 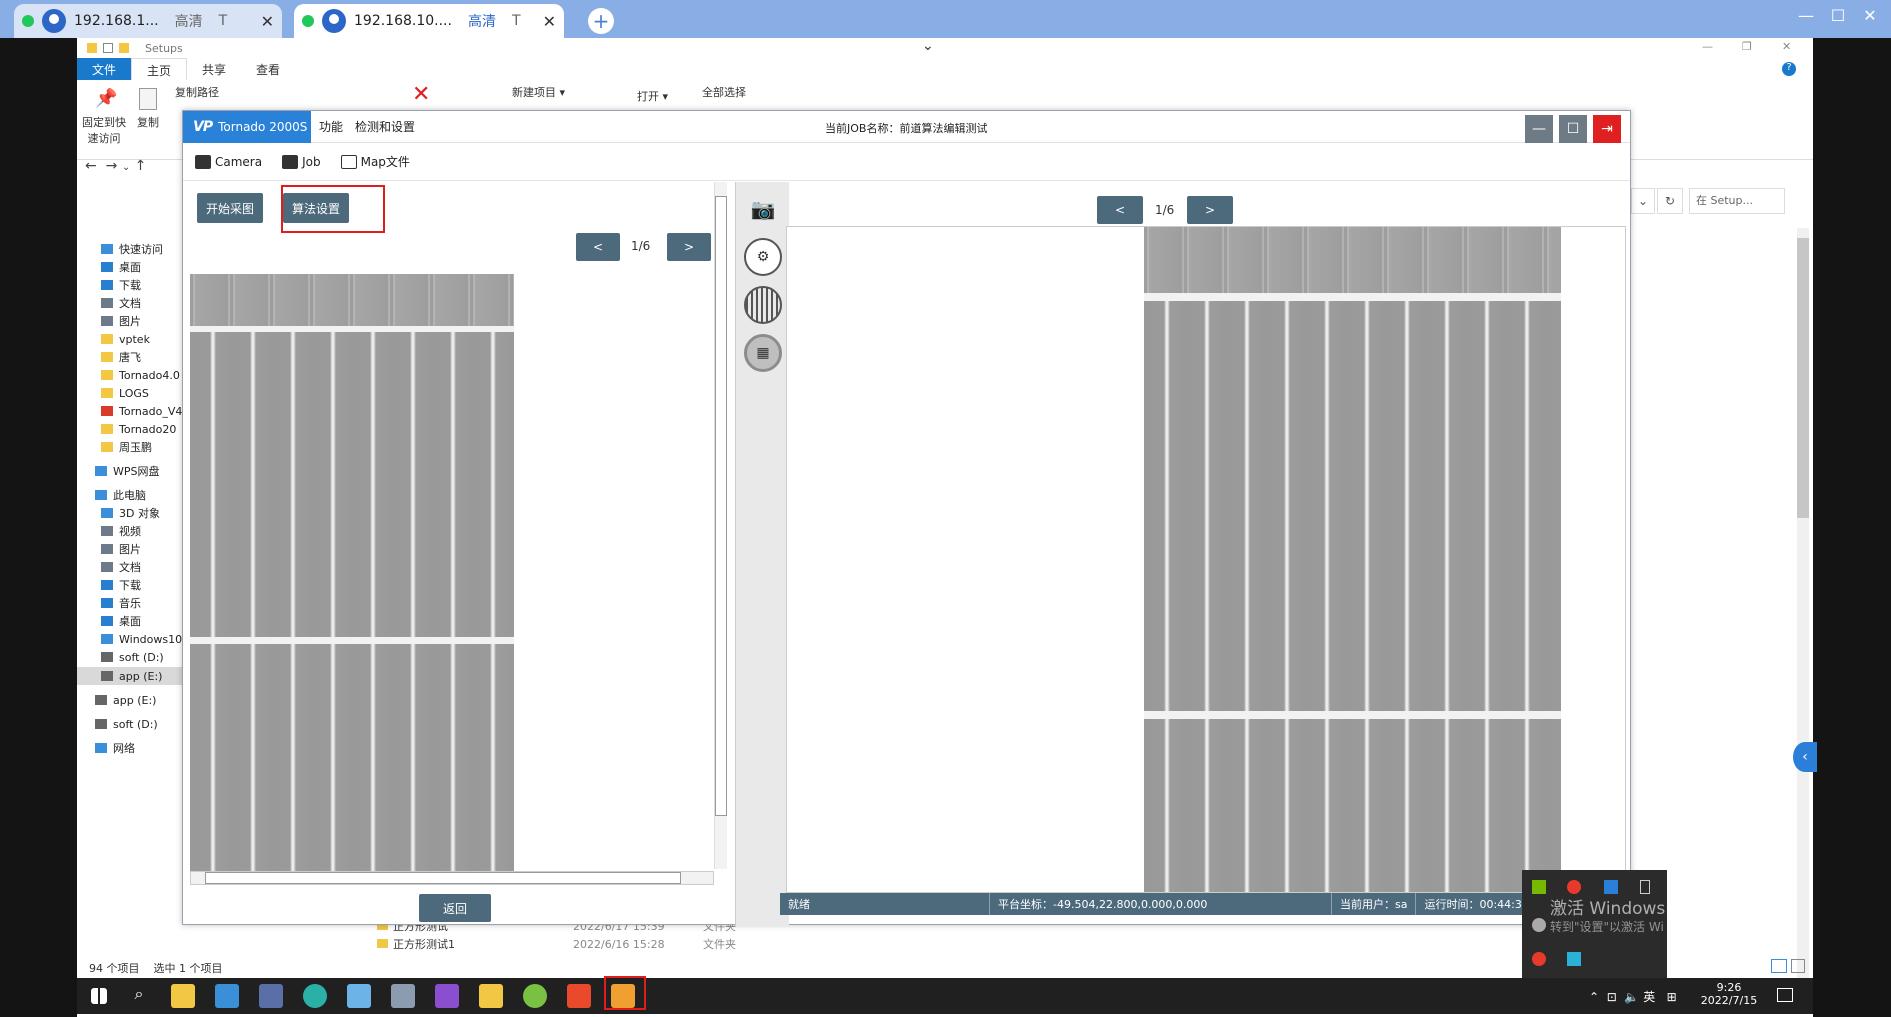 I want to click on volume-icon: 🔈, so click(x=1631, y=997).